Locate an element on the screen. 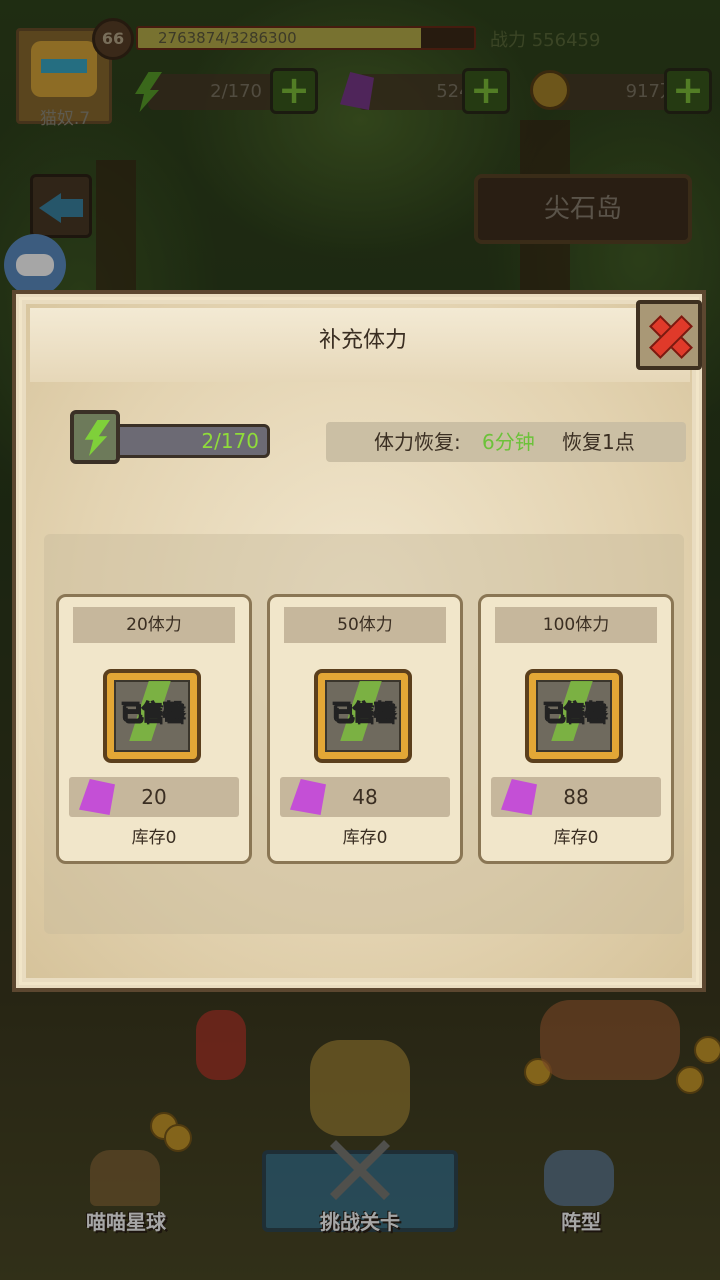  recover-label: 体力恢复: is located at coordinates (417, 442).